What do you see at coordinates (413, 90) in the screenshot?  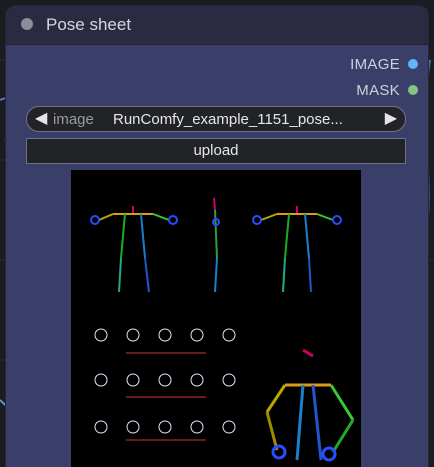 I see `output-mask-dot-icon` at bounding box center [413, 90].